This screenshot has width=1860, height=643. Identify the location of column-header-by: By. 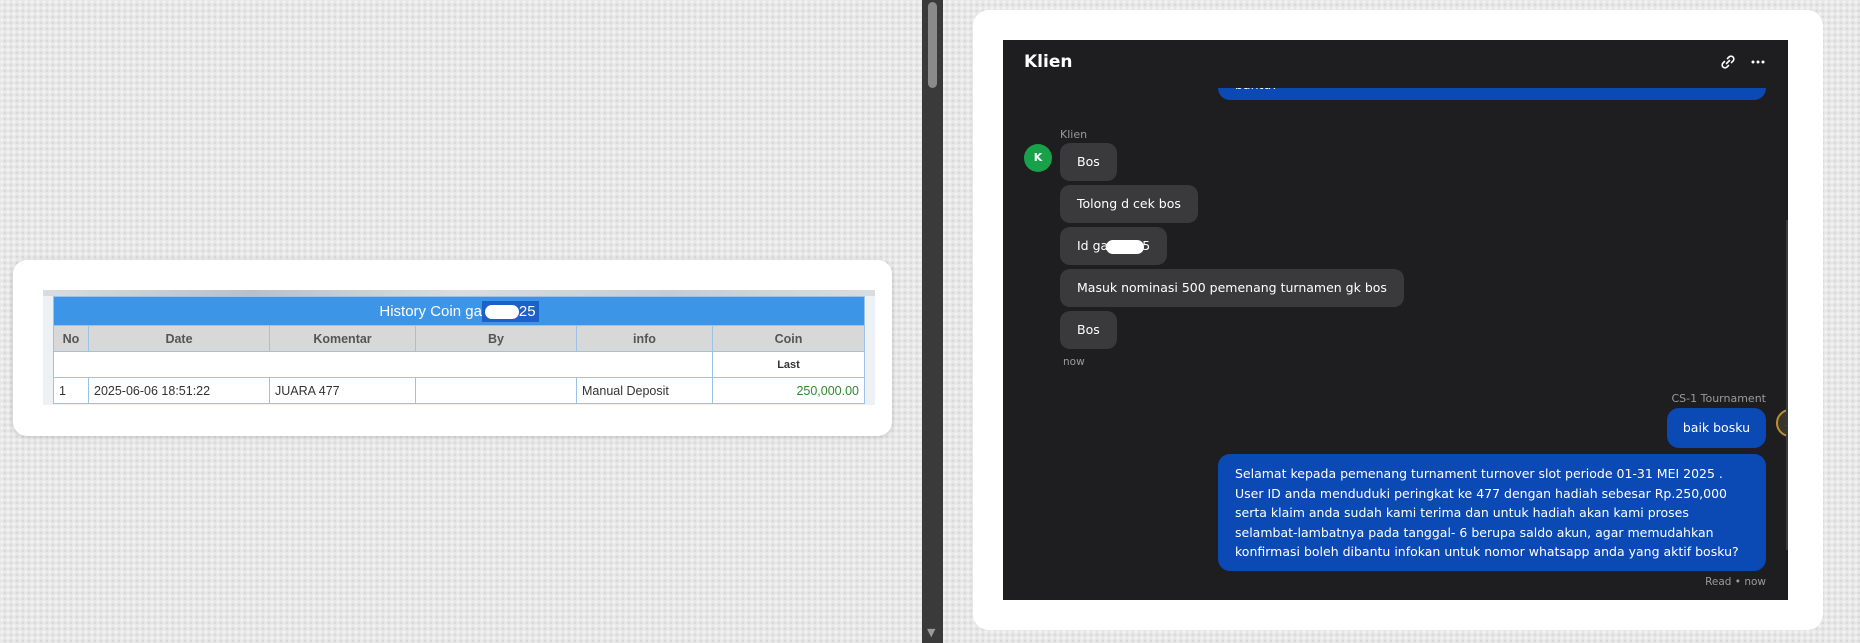
(496, 338).